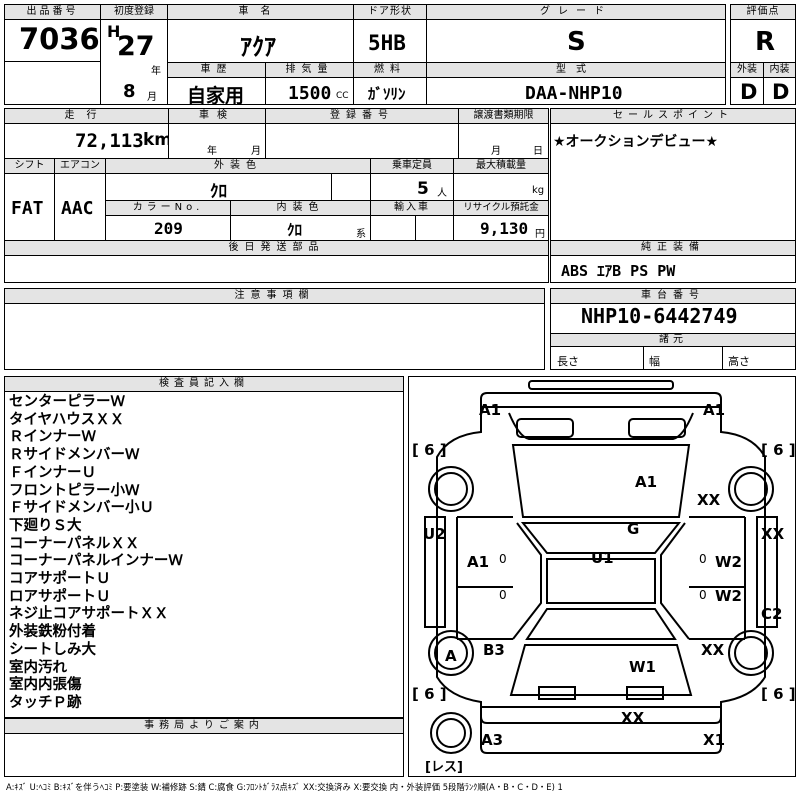 The height and width of the screenshot is (800, 800). I want to click on plate-cell: 登録番号, so click(362, 133).